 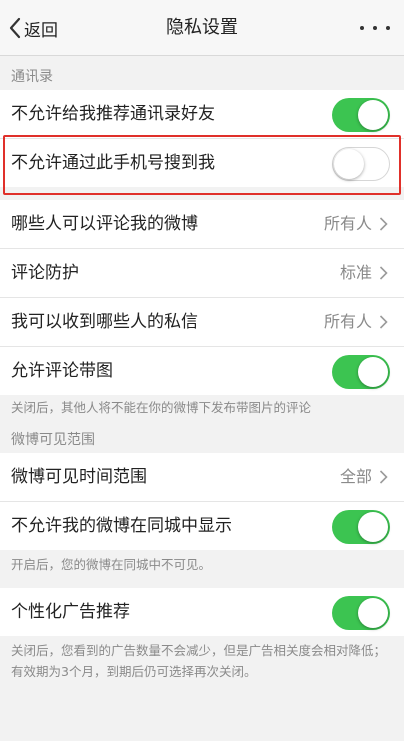 I want to click on toggle-no-show-same-city, so click(x=361, y=527).